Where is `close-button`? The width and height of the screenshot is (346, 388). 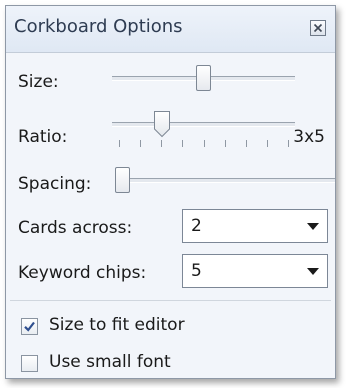 close-button is located at coordinates (318, 28).